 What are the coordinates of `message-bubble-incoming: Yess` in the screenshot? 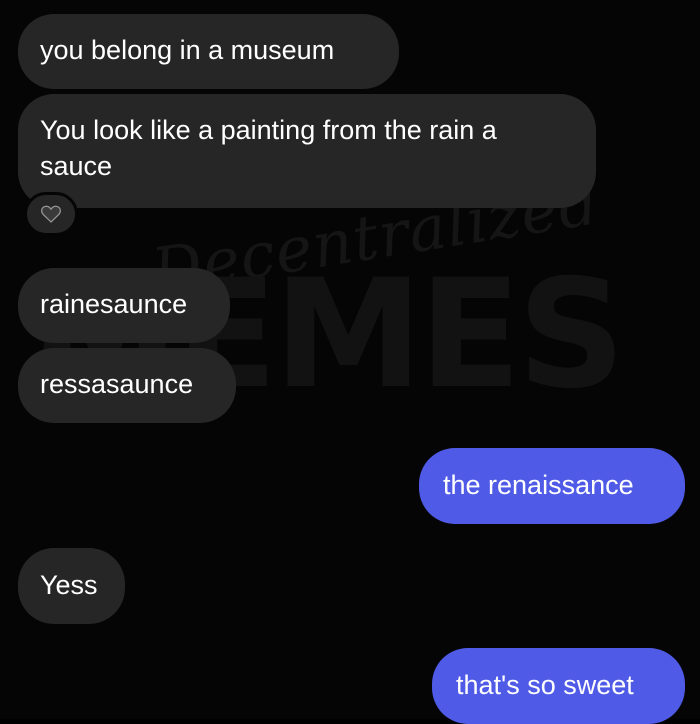 It's located at (71, 586).